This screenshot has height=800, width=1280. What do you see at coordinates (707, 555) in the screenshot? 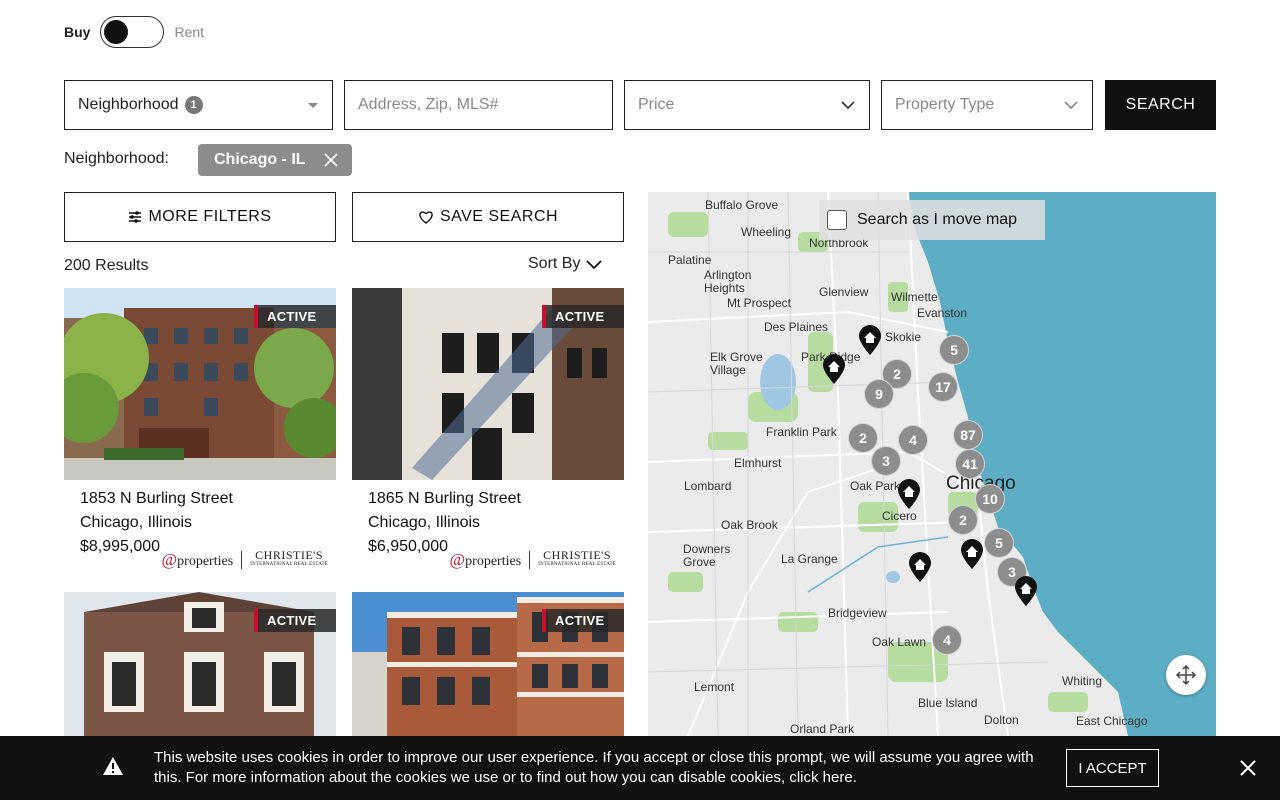
I see `map-place-label: Downers Grove` at bounding box center [707, 555].